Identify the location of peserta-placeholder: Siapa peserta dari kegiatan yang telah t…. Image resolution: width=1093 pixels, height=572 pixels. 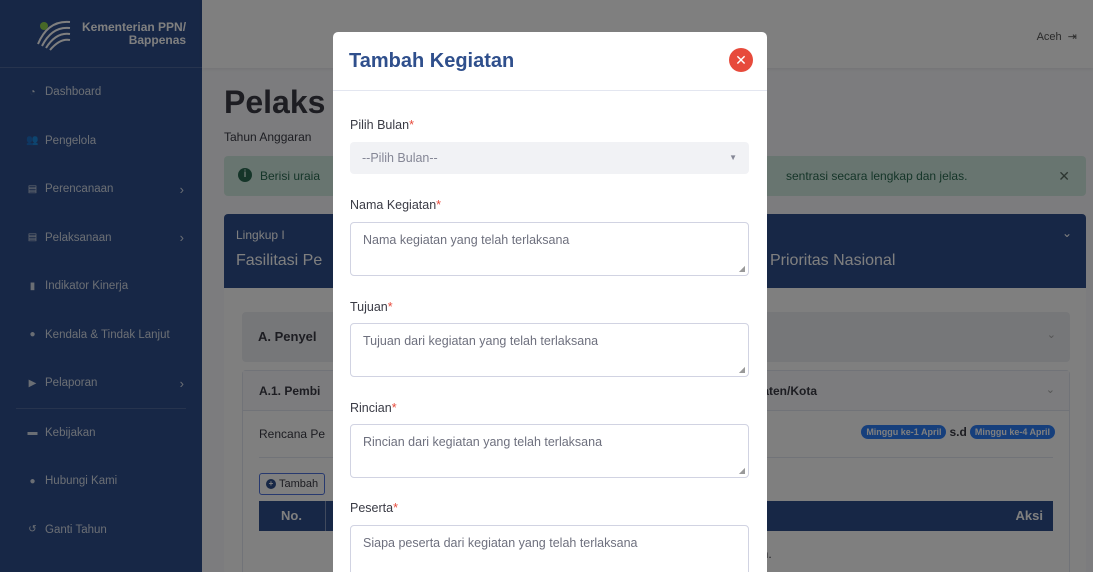
(500, 543).